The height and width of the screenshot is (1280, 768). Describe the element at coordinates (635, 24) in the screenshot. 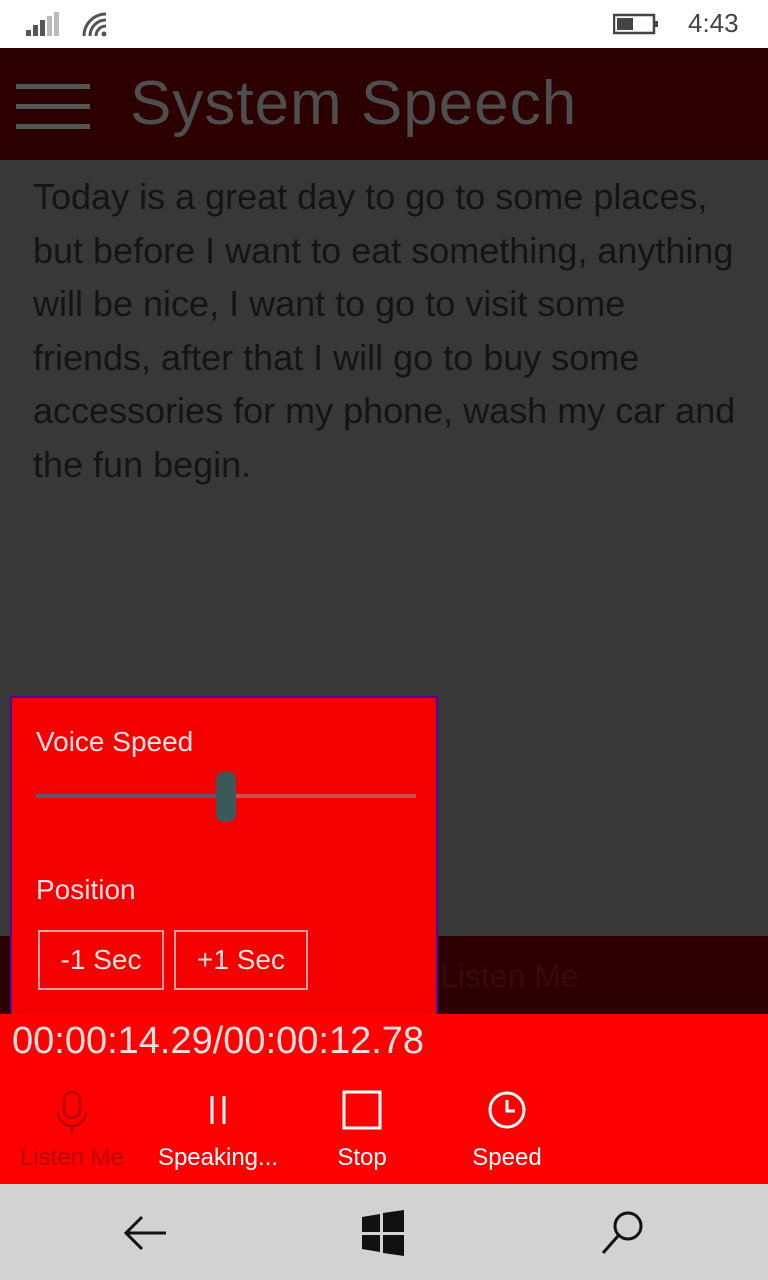

I see `battery-icon` at that location.